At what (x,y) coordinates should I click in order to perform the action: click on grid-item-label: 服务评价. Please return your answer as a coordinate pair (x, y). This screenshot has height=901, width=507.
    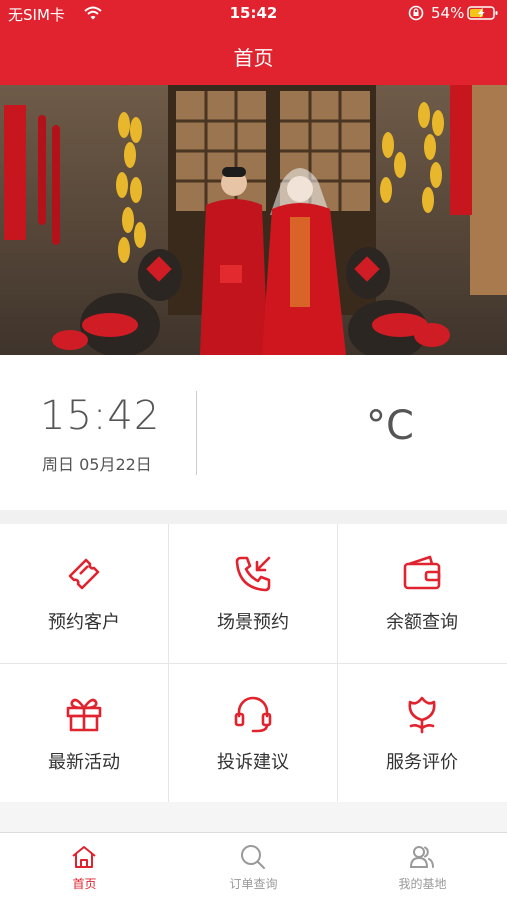
    Looking at the image, I should click on (422, 762).